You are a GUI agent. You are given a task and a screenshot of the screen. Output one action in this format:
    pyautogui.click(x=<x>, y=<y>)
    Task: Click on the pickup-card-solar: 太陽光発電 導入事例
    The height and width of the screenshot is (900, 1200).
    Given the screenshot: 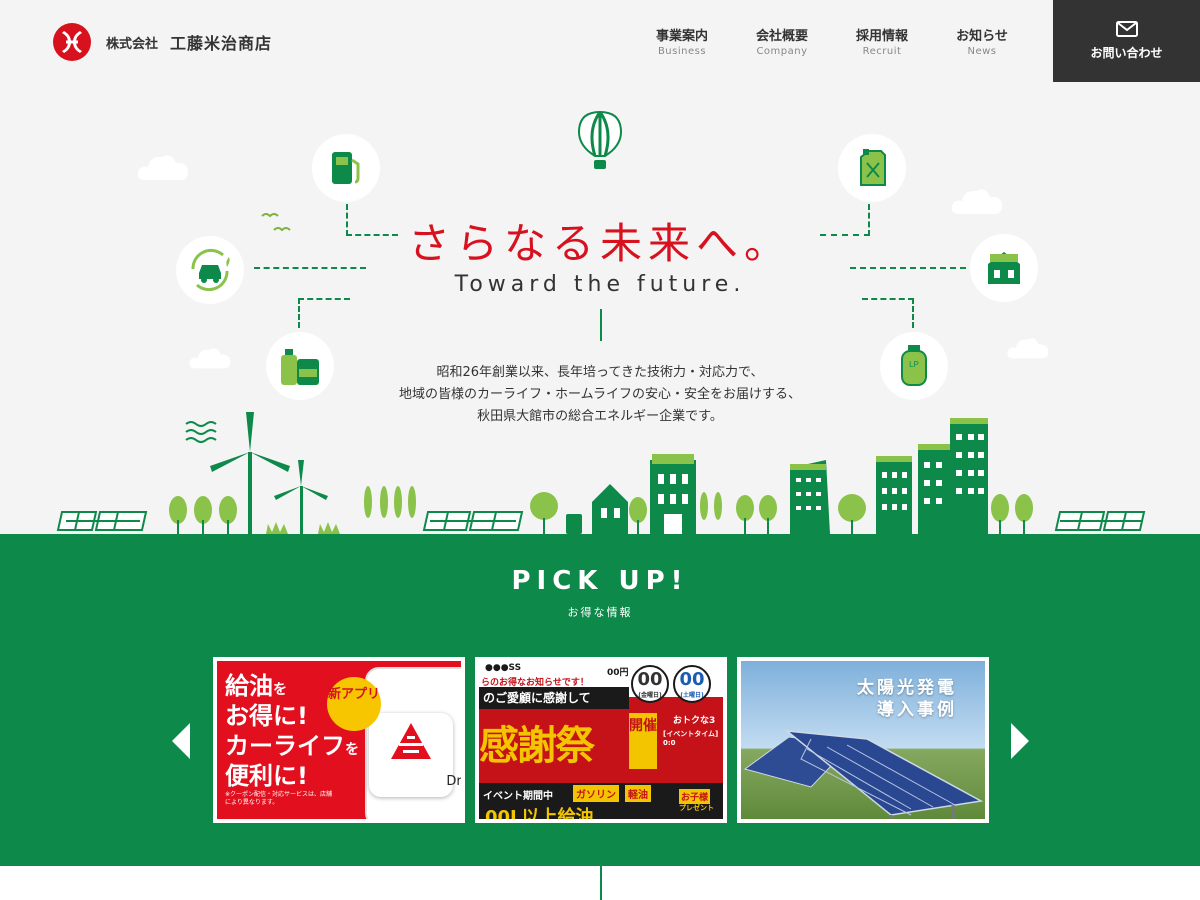 What is the action you would take?
    pyautogui.click(x=863, y=740)
    